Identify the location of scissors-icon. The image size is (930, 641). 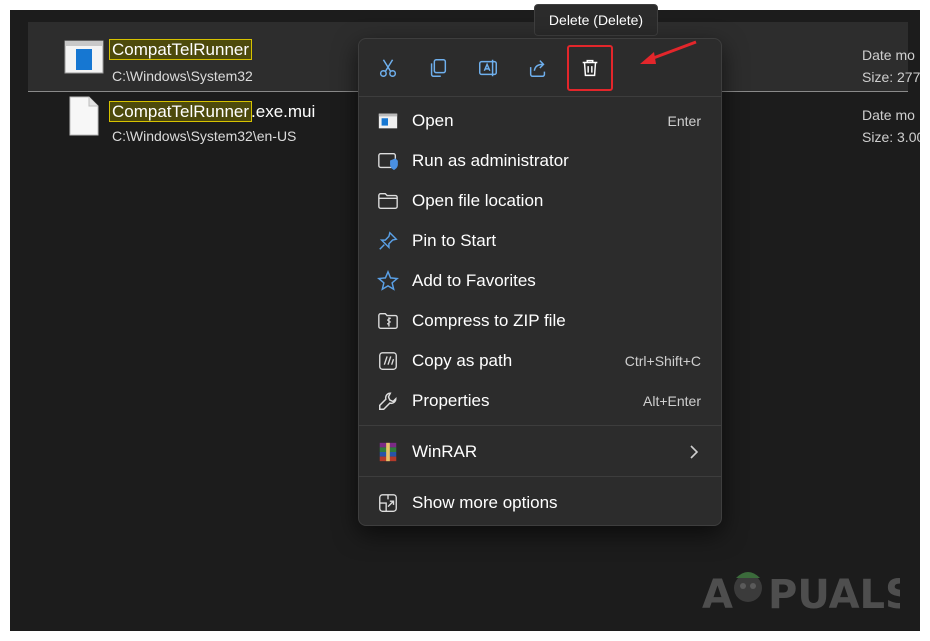
(388, 68).